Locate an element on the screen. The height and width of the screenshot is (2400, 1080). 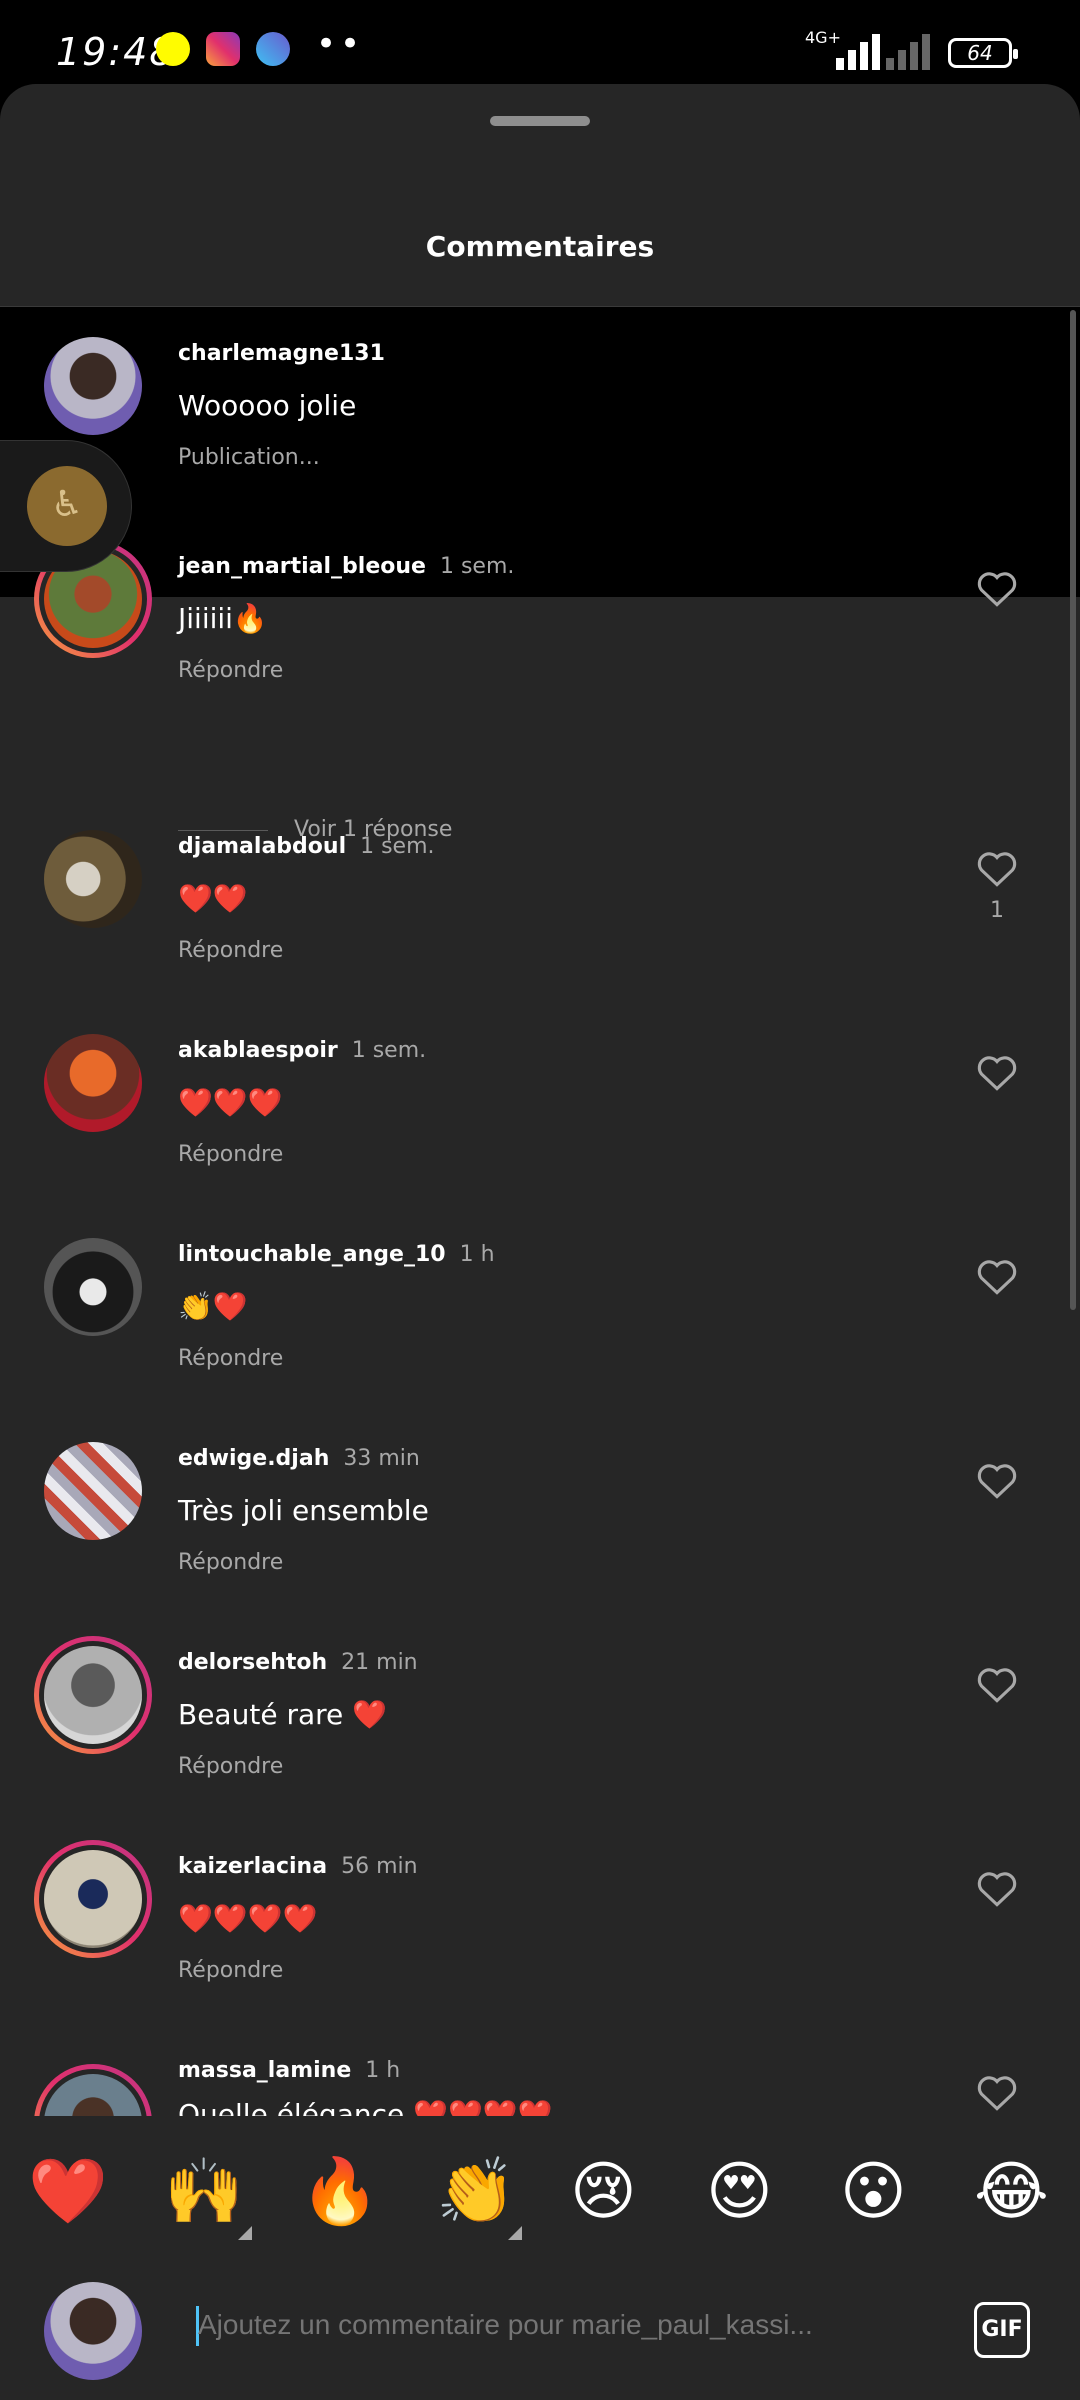
comment-text: Jiiiiii🔥 is located at coordinates (223, 618).